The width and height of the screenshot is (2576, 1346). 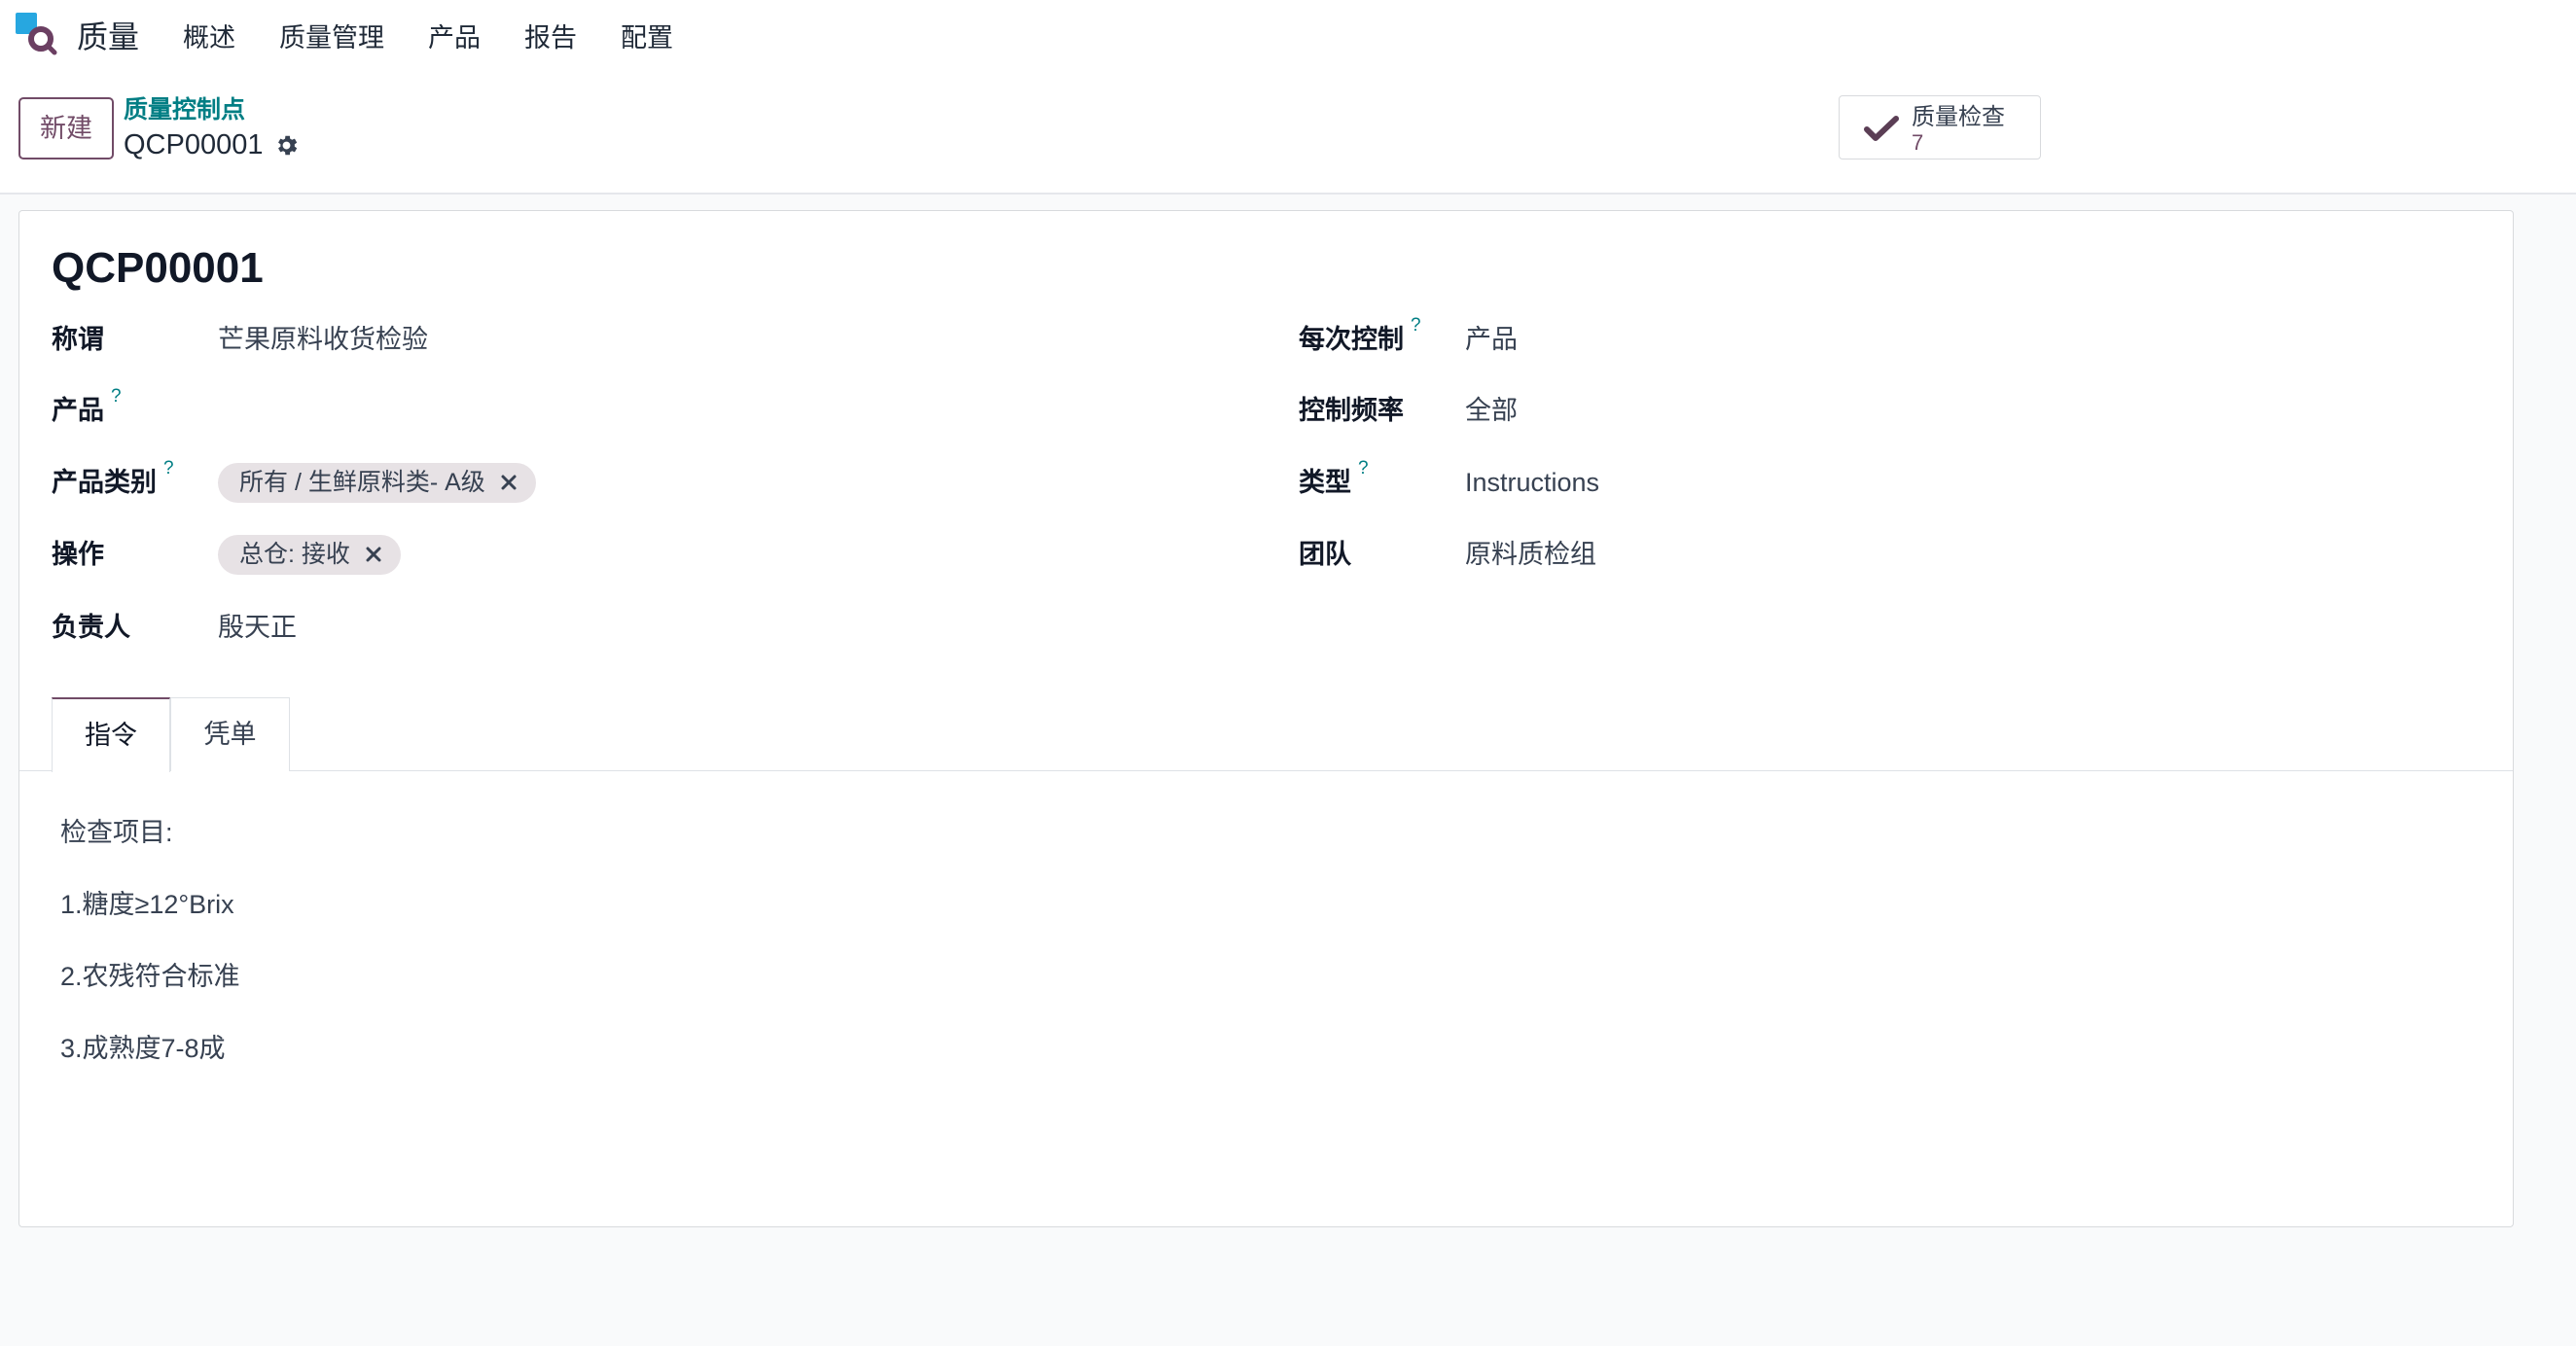 I want to click on gear-icon, so click(x=286, y=145).